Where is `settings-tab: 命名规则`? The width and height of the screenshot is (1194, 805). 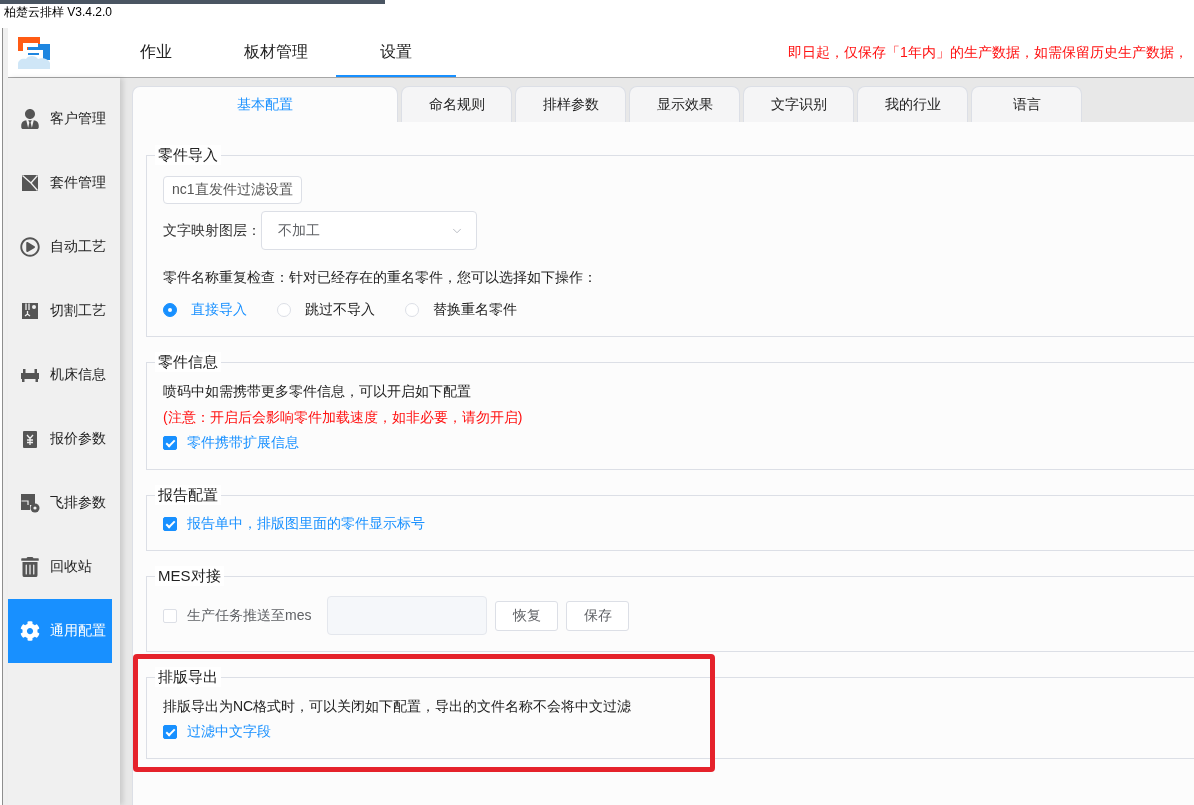 settings-tab: 命名规则 is located at coordinates (456, 104).